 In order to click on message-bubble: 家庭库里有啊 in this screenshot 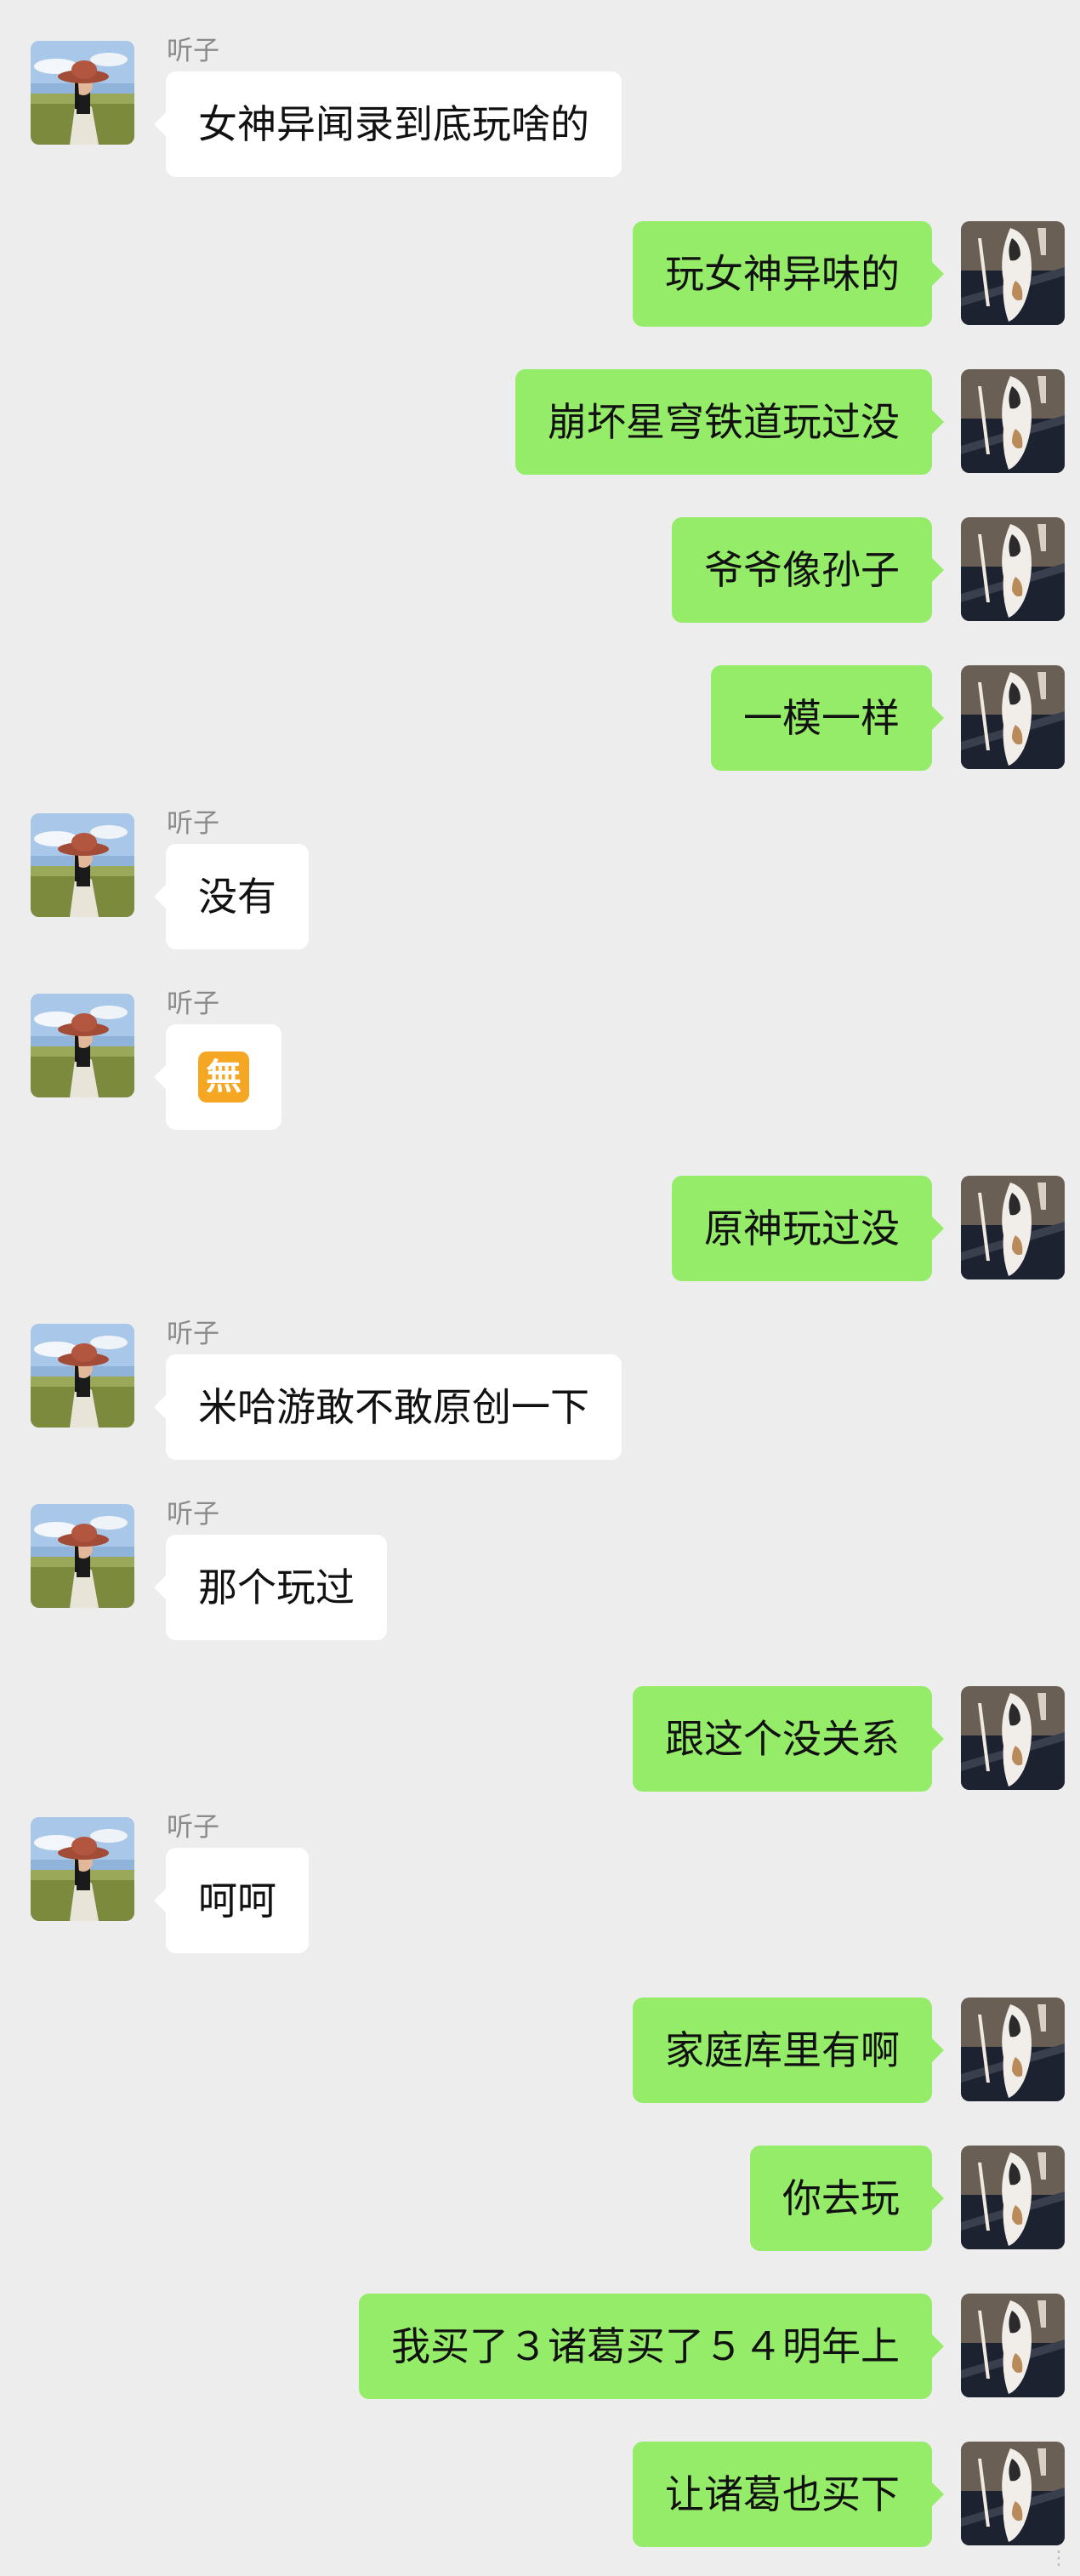, I will do `click(788, 2050)`.